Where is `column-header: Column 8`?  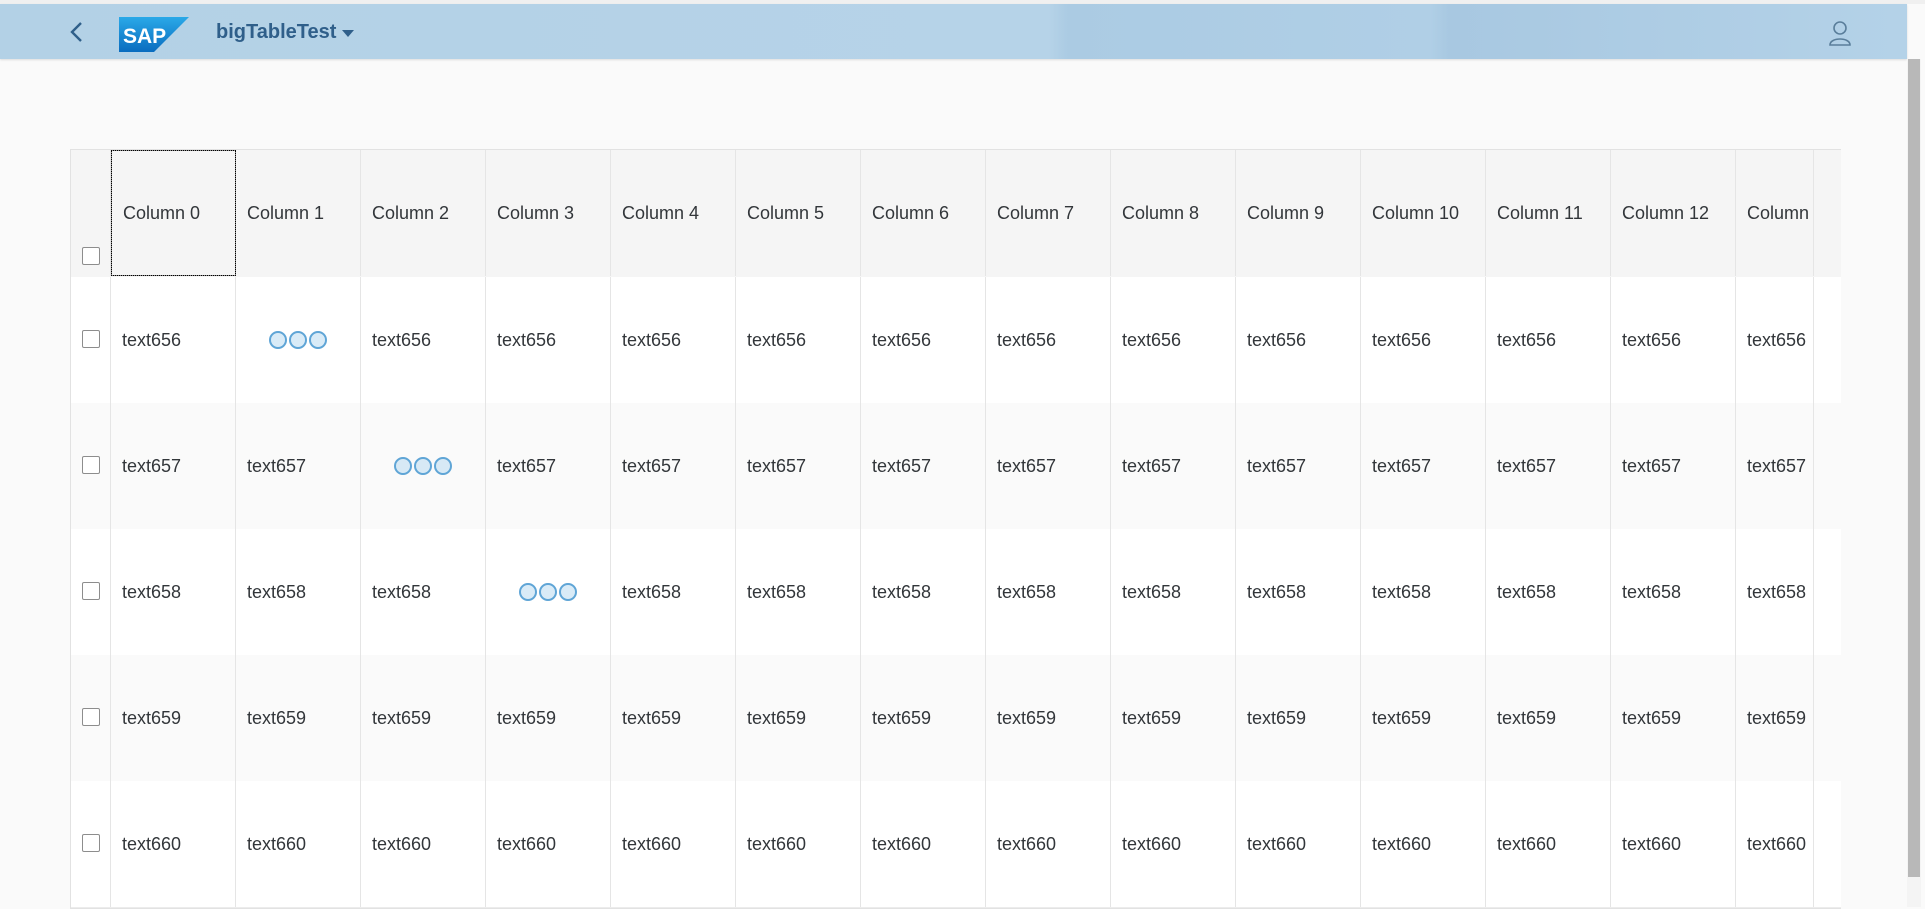 column-header: Column 8 is located at coordinates (1173, 213).